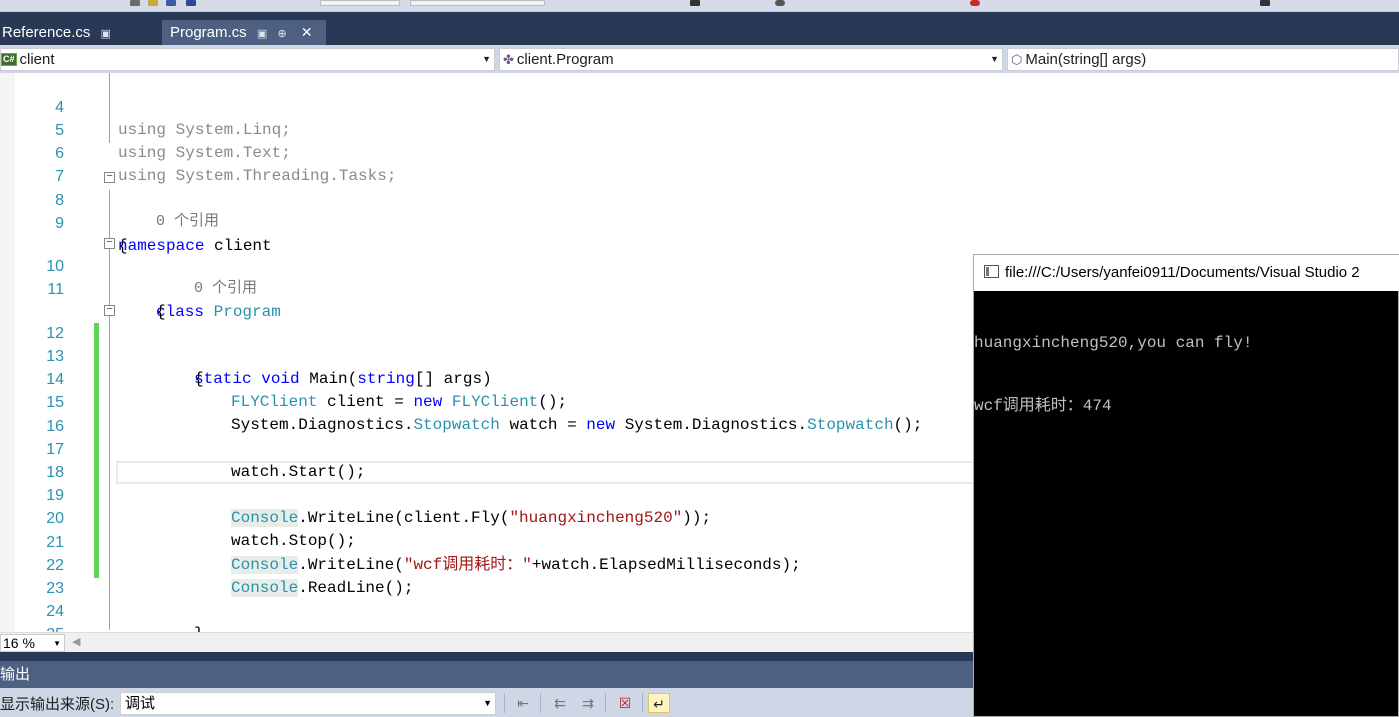 This screenshot has height=717, width=1399. Describe the element at coordinates (308, 703) in the screenshot. I see `output-source-dropdown: 调试 ▼` at that location.